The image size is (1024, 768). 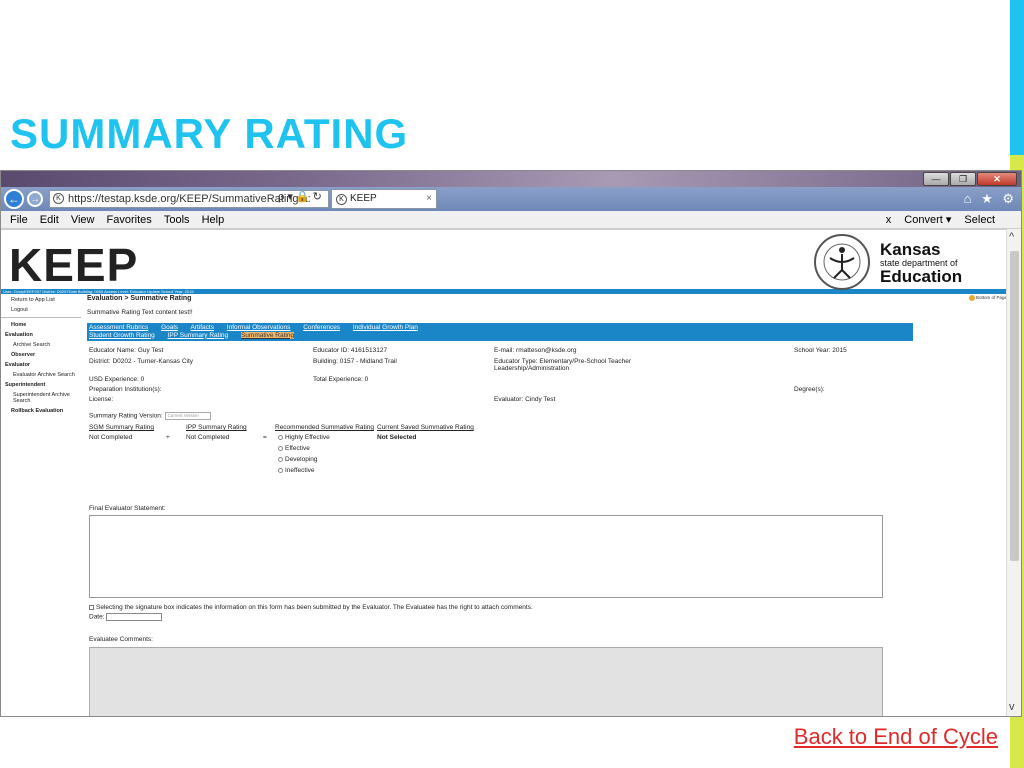 What do you see at coordinates (820, 350) in the screenshot?
I see `school-year: School Year: 2015` at bounding box center [820, 350].